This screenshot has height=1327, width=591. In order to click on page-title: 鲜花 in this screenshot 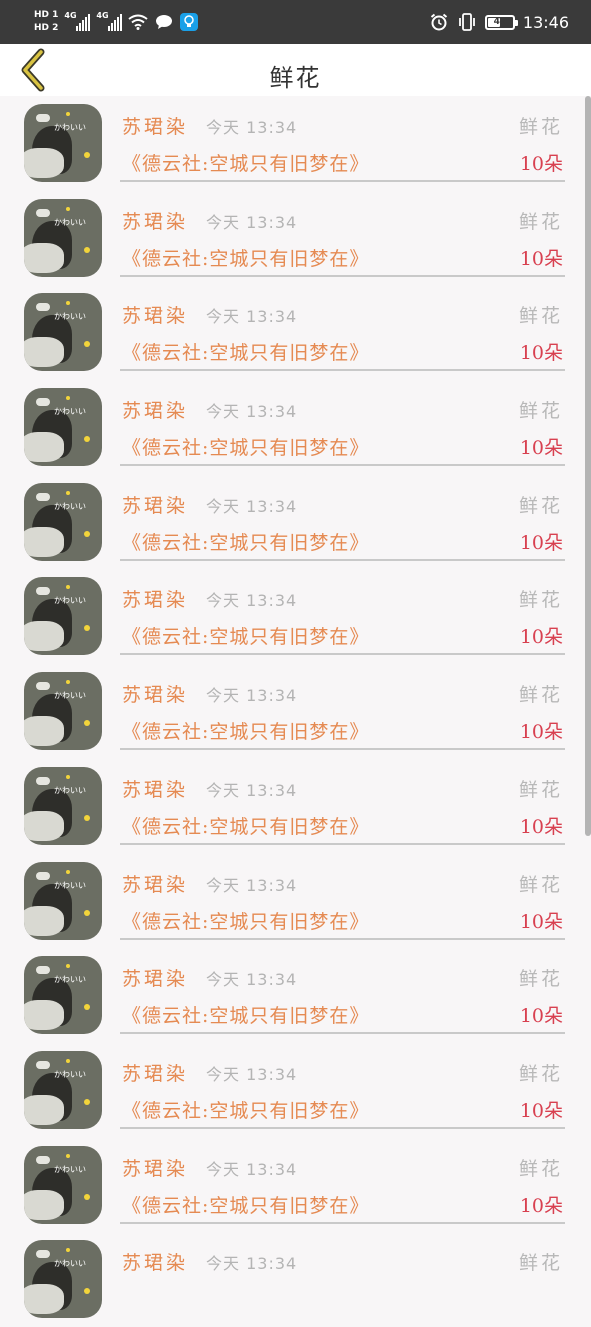, I will do `click(295, 78)`.